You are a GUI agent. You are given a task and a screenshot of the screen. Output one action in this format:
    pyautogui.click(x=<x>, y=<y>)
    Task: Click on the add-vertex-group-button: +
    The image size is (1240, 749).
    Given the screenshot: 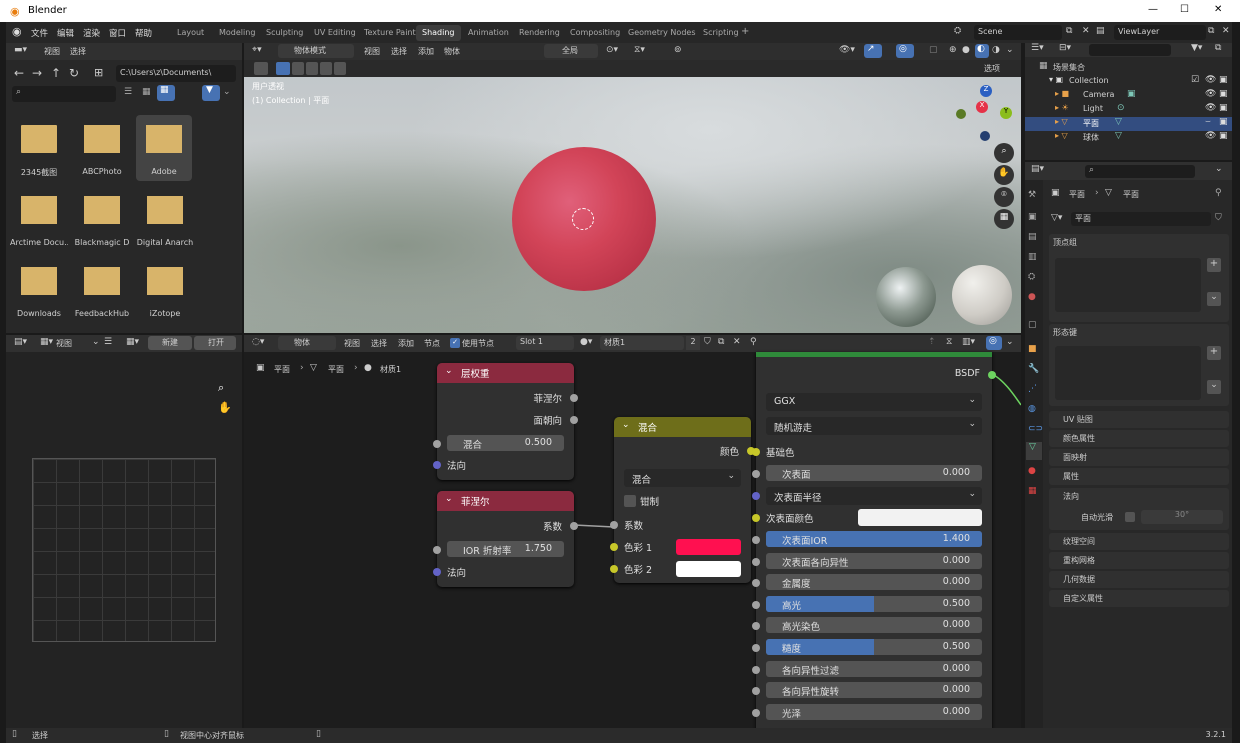 What is the action you would take?
    pyautogui.click(x=1214, y=265)
    